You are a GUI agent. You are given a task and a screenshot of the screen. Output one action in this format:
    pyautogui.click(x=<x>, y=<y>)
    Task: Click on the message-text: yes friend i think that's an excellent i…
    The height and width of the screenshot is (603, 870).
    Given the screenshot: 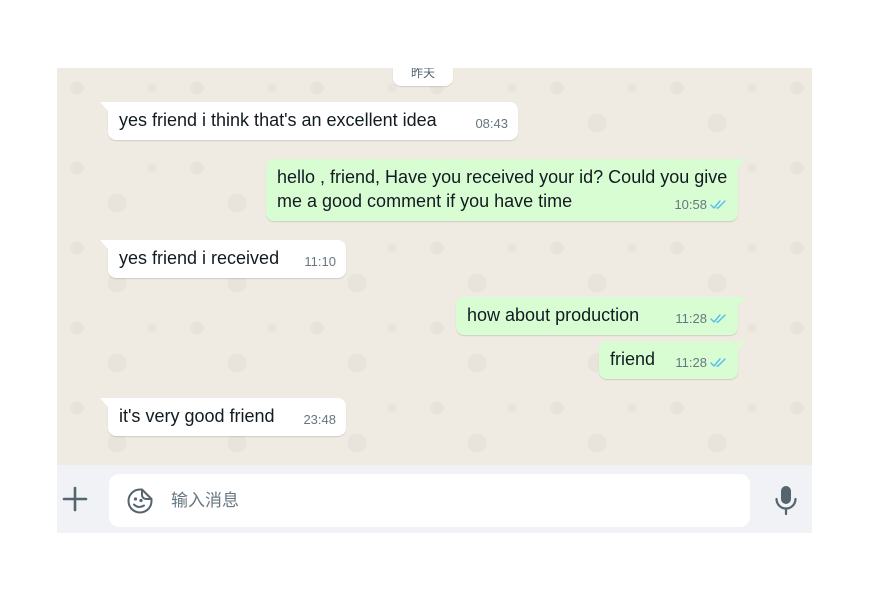 What is the action you would take?
    pyautogui.click(x=278, y=120)
    